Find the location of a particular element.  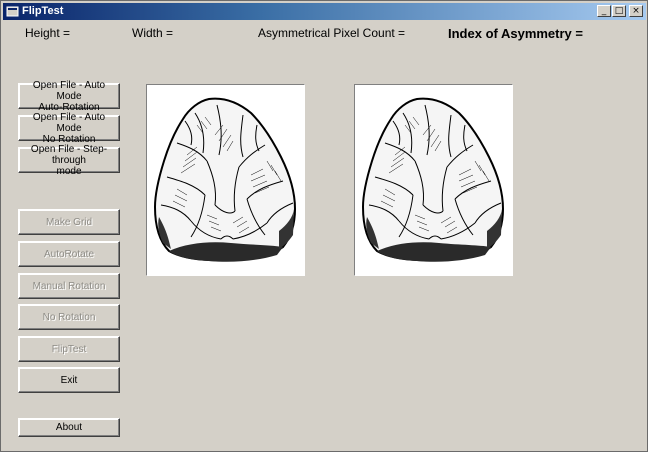

app-icon is located at coordinates (12, 11).